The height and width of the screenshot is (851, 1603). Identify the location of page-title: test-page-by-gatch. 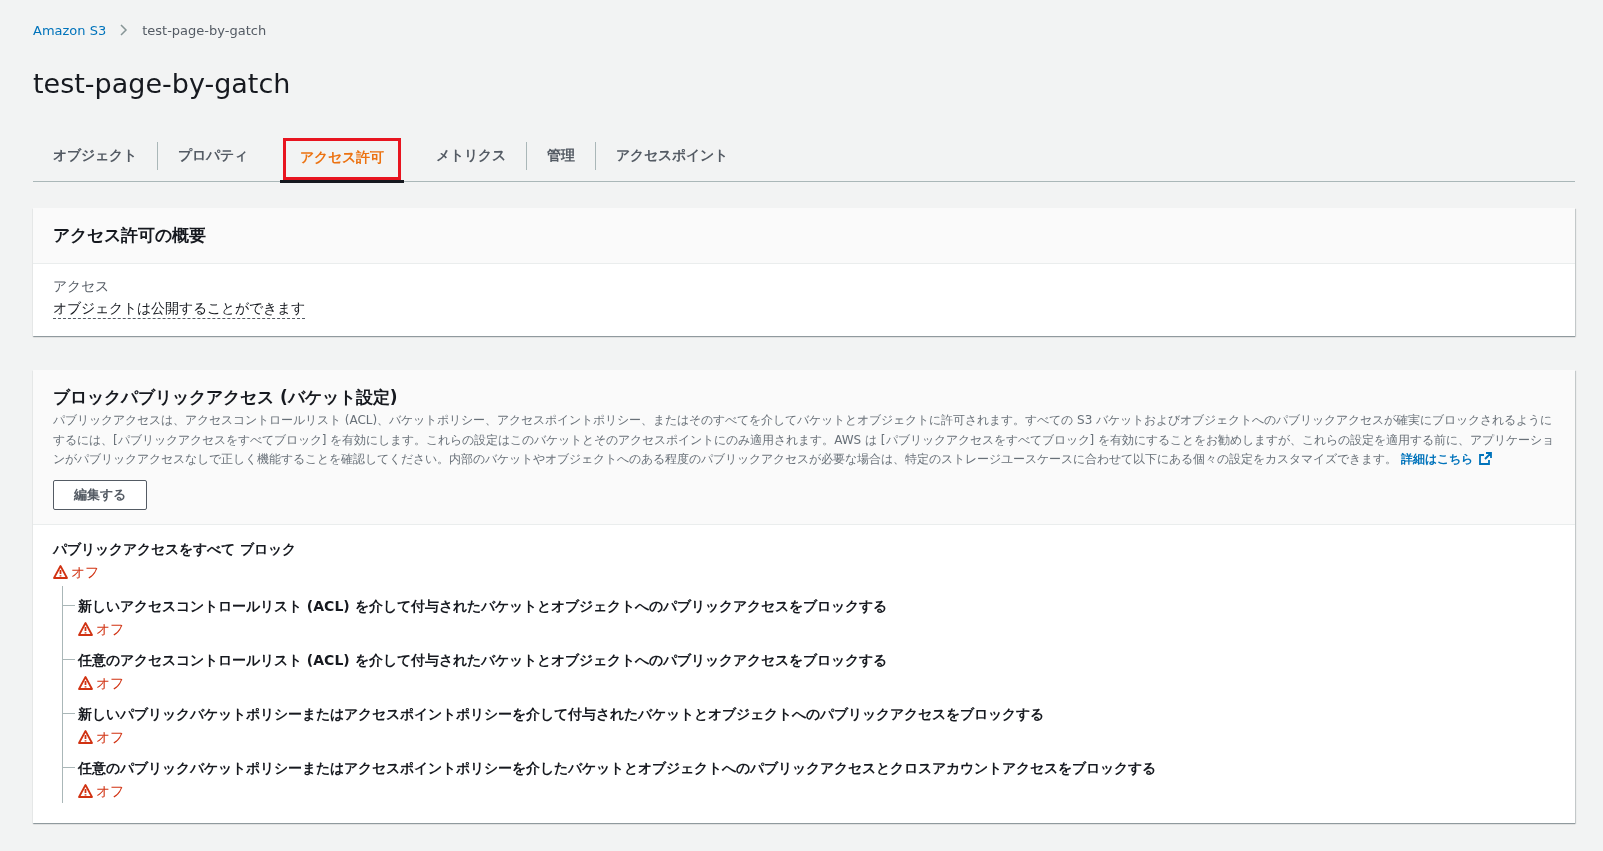
(162, 83).